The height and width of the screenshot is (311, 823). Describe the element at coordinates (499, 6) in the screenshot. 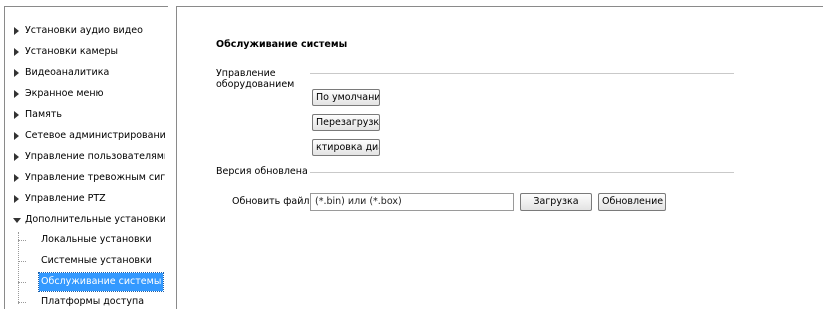

I see `top-border` at that location.